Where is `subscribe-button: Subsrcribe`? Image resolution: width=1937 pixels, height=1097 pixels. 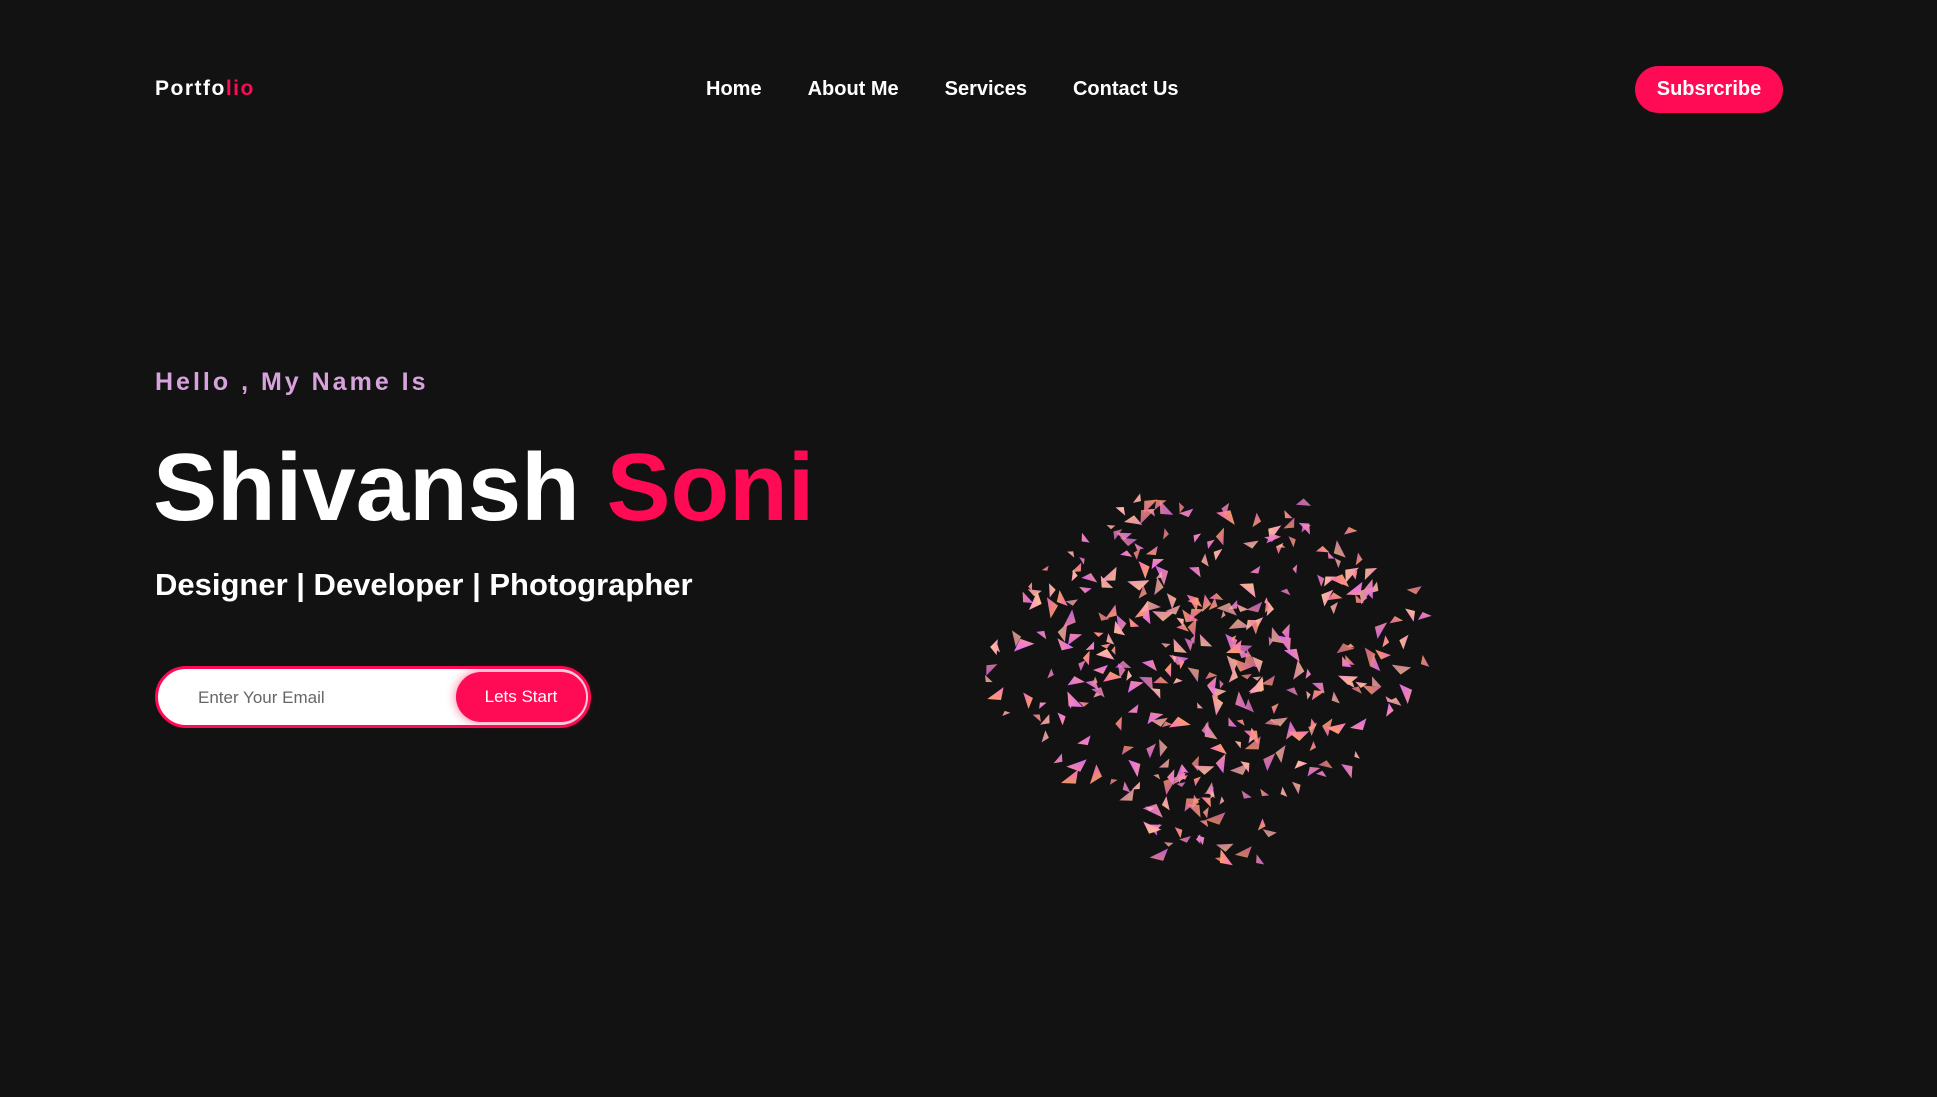 subscribe-button: Subsrcribe is located at coordinates (1709, 89).